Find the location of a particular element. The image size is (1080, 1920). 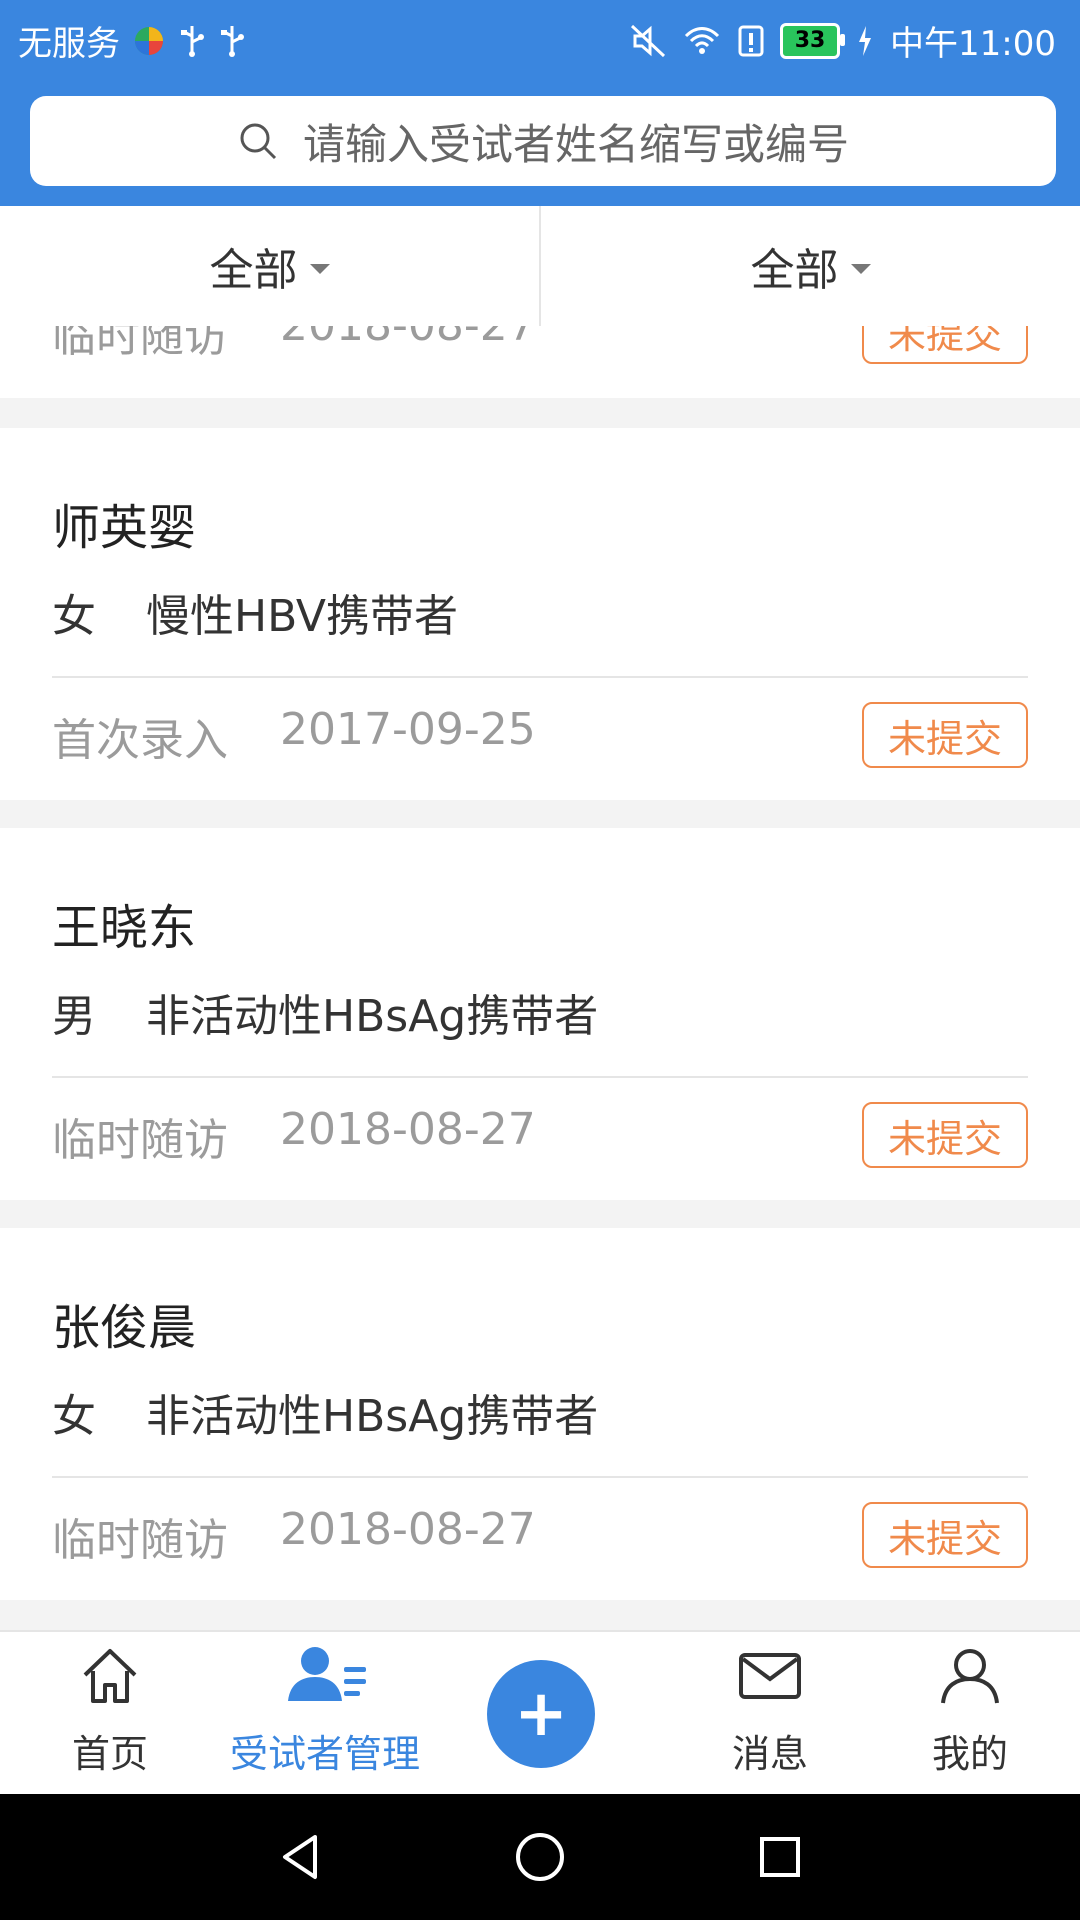

filter-dropdown-1: 全部 is located at coordinates (269, 266).